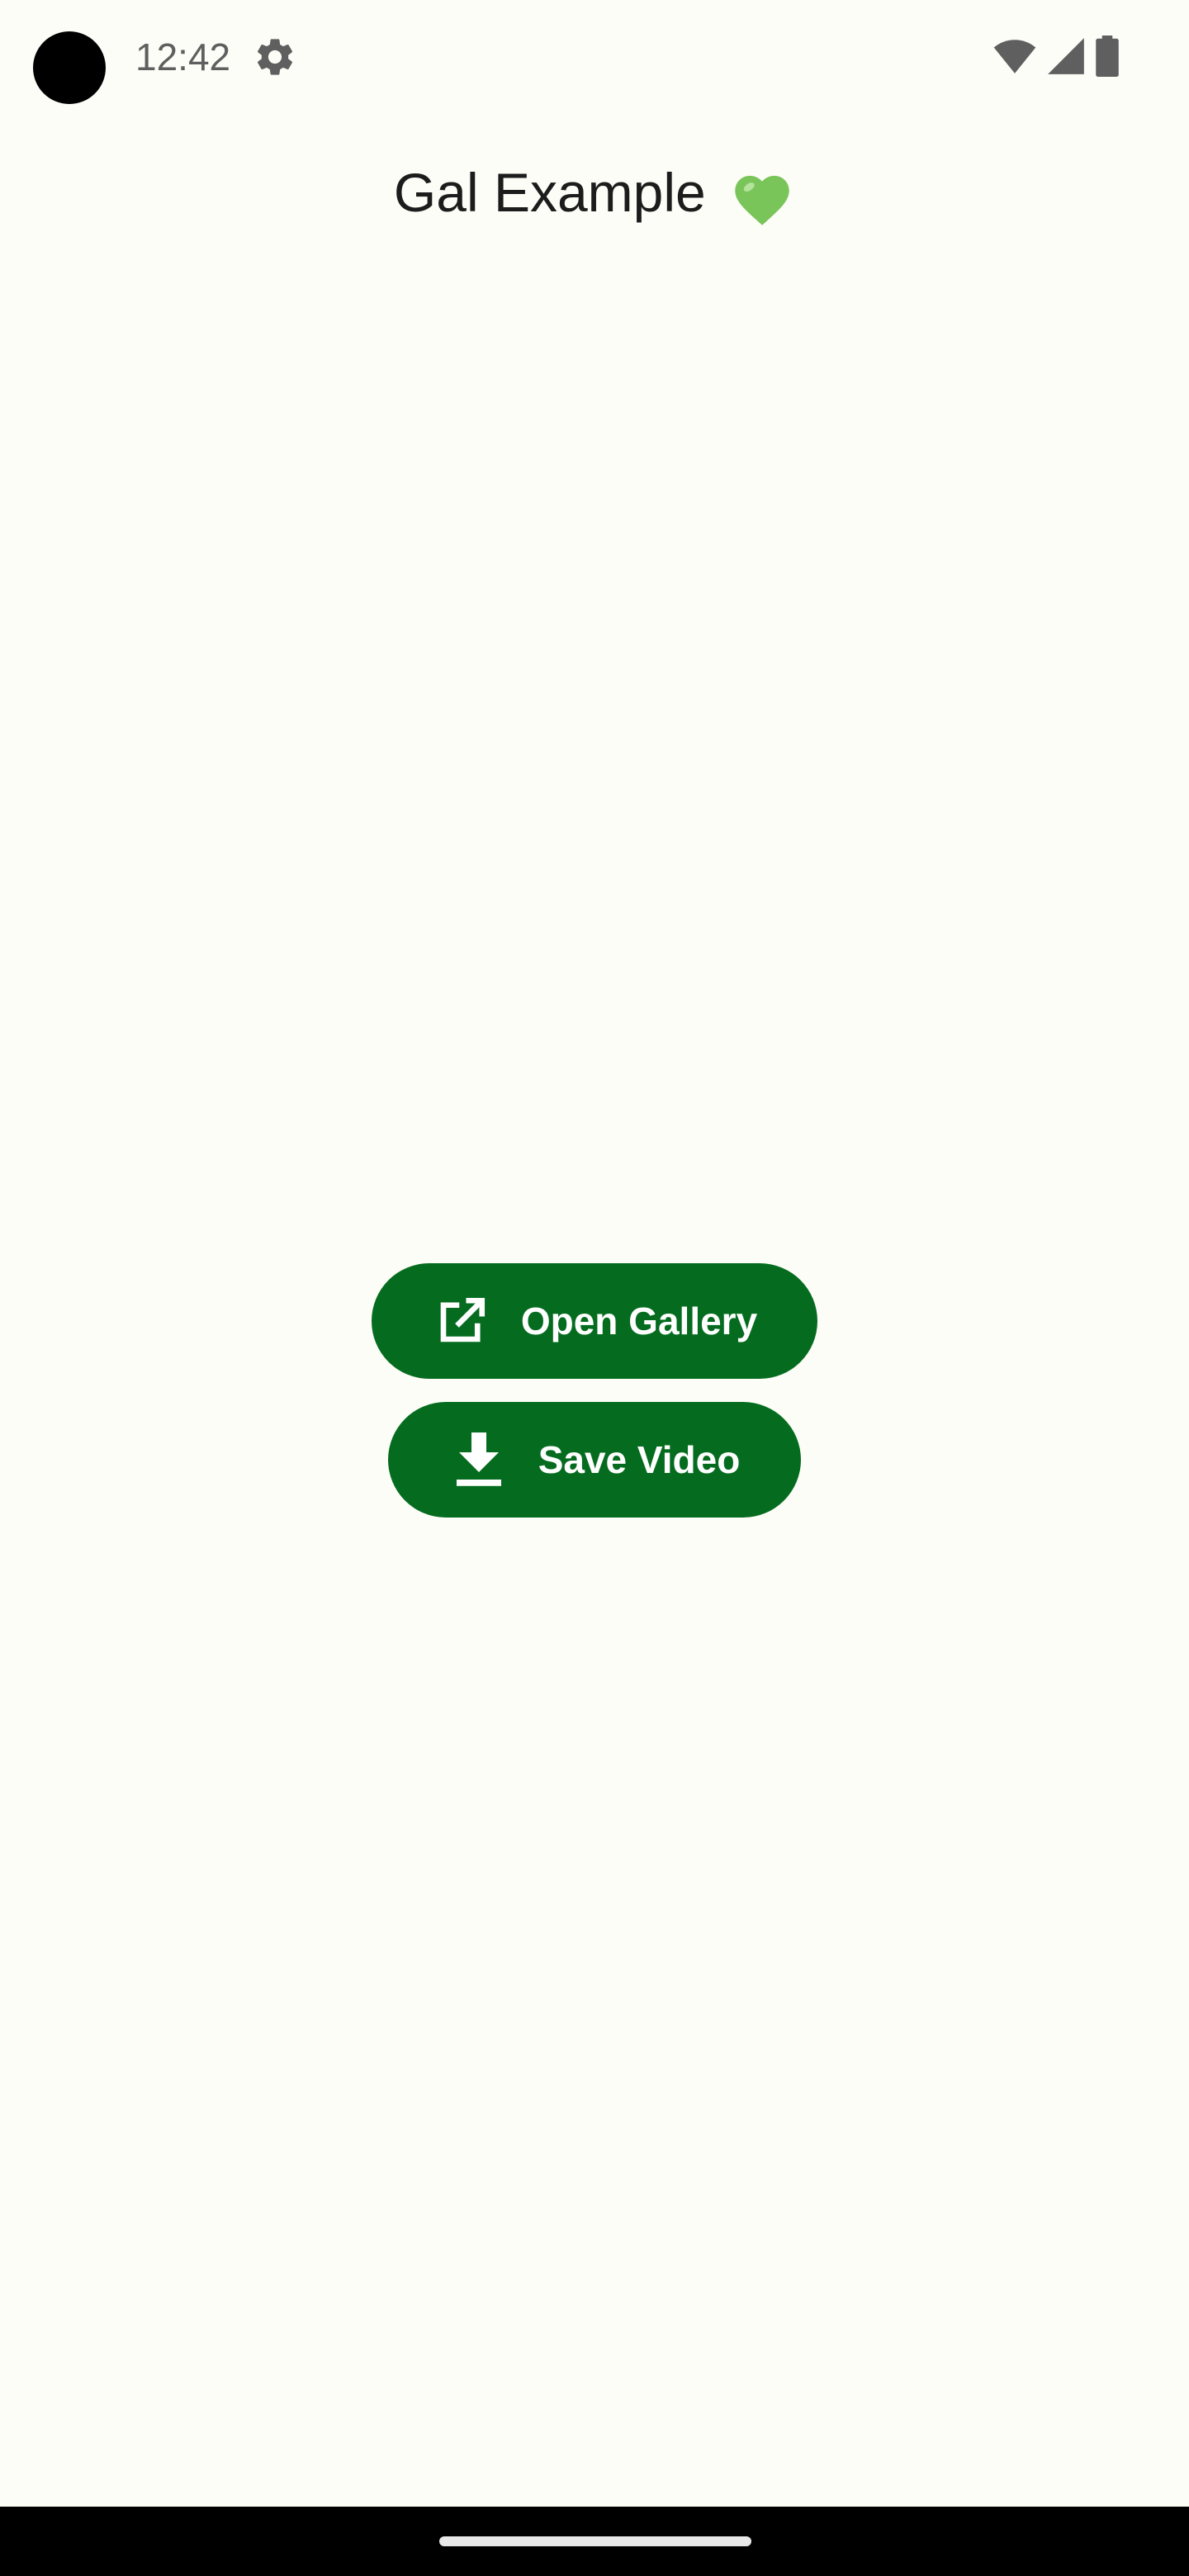 The image size is (1189, 2576). I want to click on save-video-label: Save Video, so click(639, 1459).